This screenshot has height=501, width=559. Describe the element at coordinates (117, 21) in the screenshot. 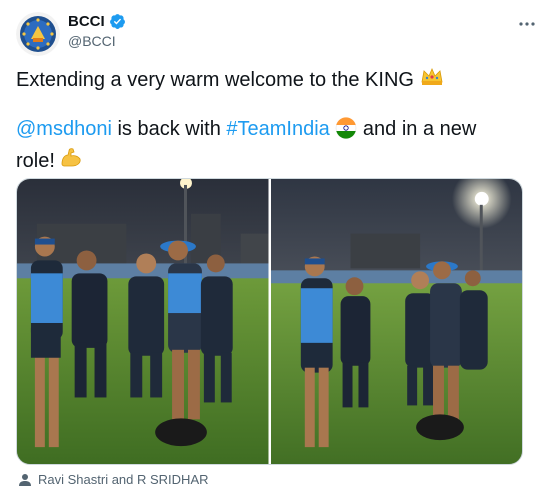

I see `verified-badge-icon` at that location.